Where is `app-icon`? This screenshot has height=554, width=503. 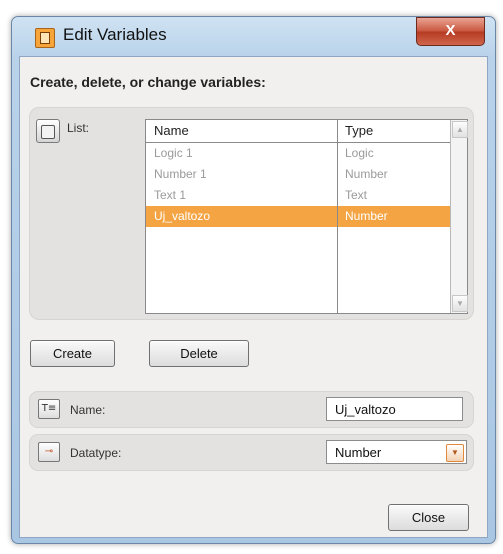
app-icon is located at coordinates (45, 38).